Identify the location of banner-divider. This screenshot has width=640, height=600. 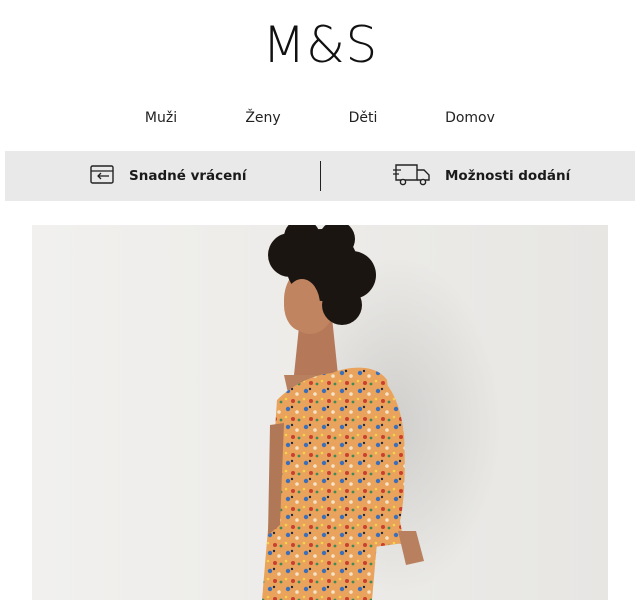
(320, 176).